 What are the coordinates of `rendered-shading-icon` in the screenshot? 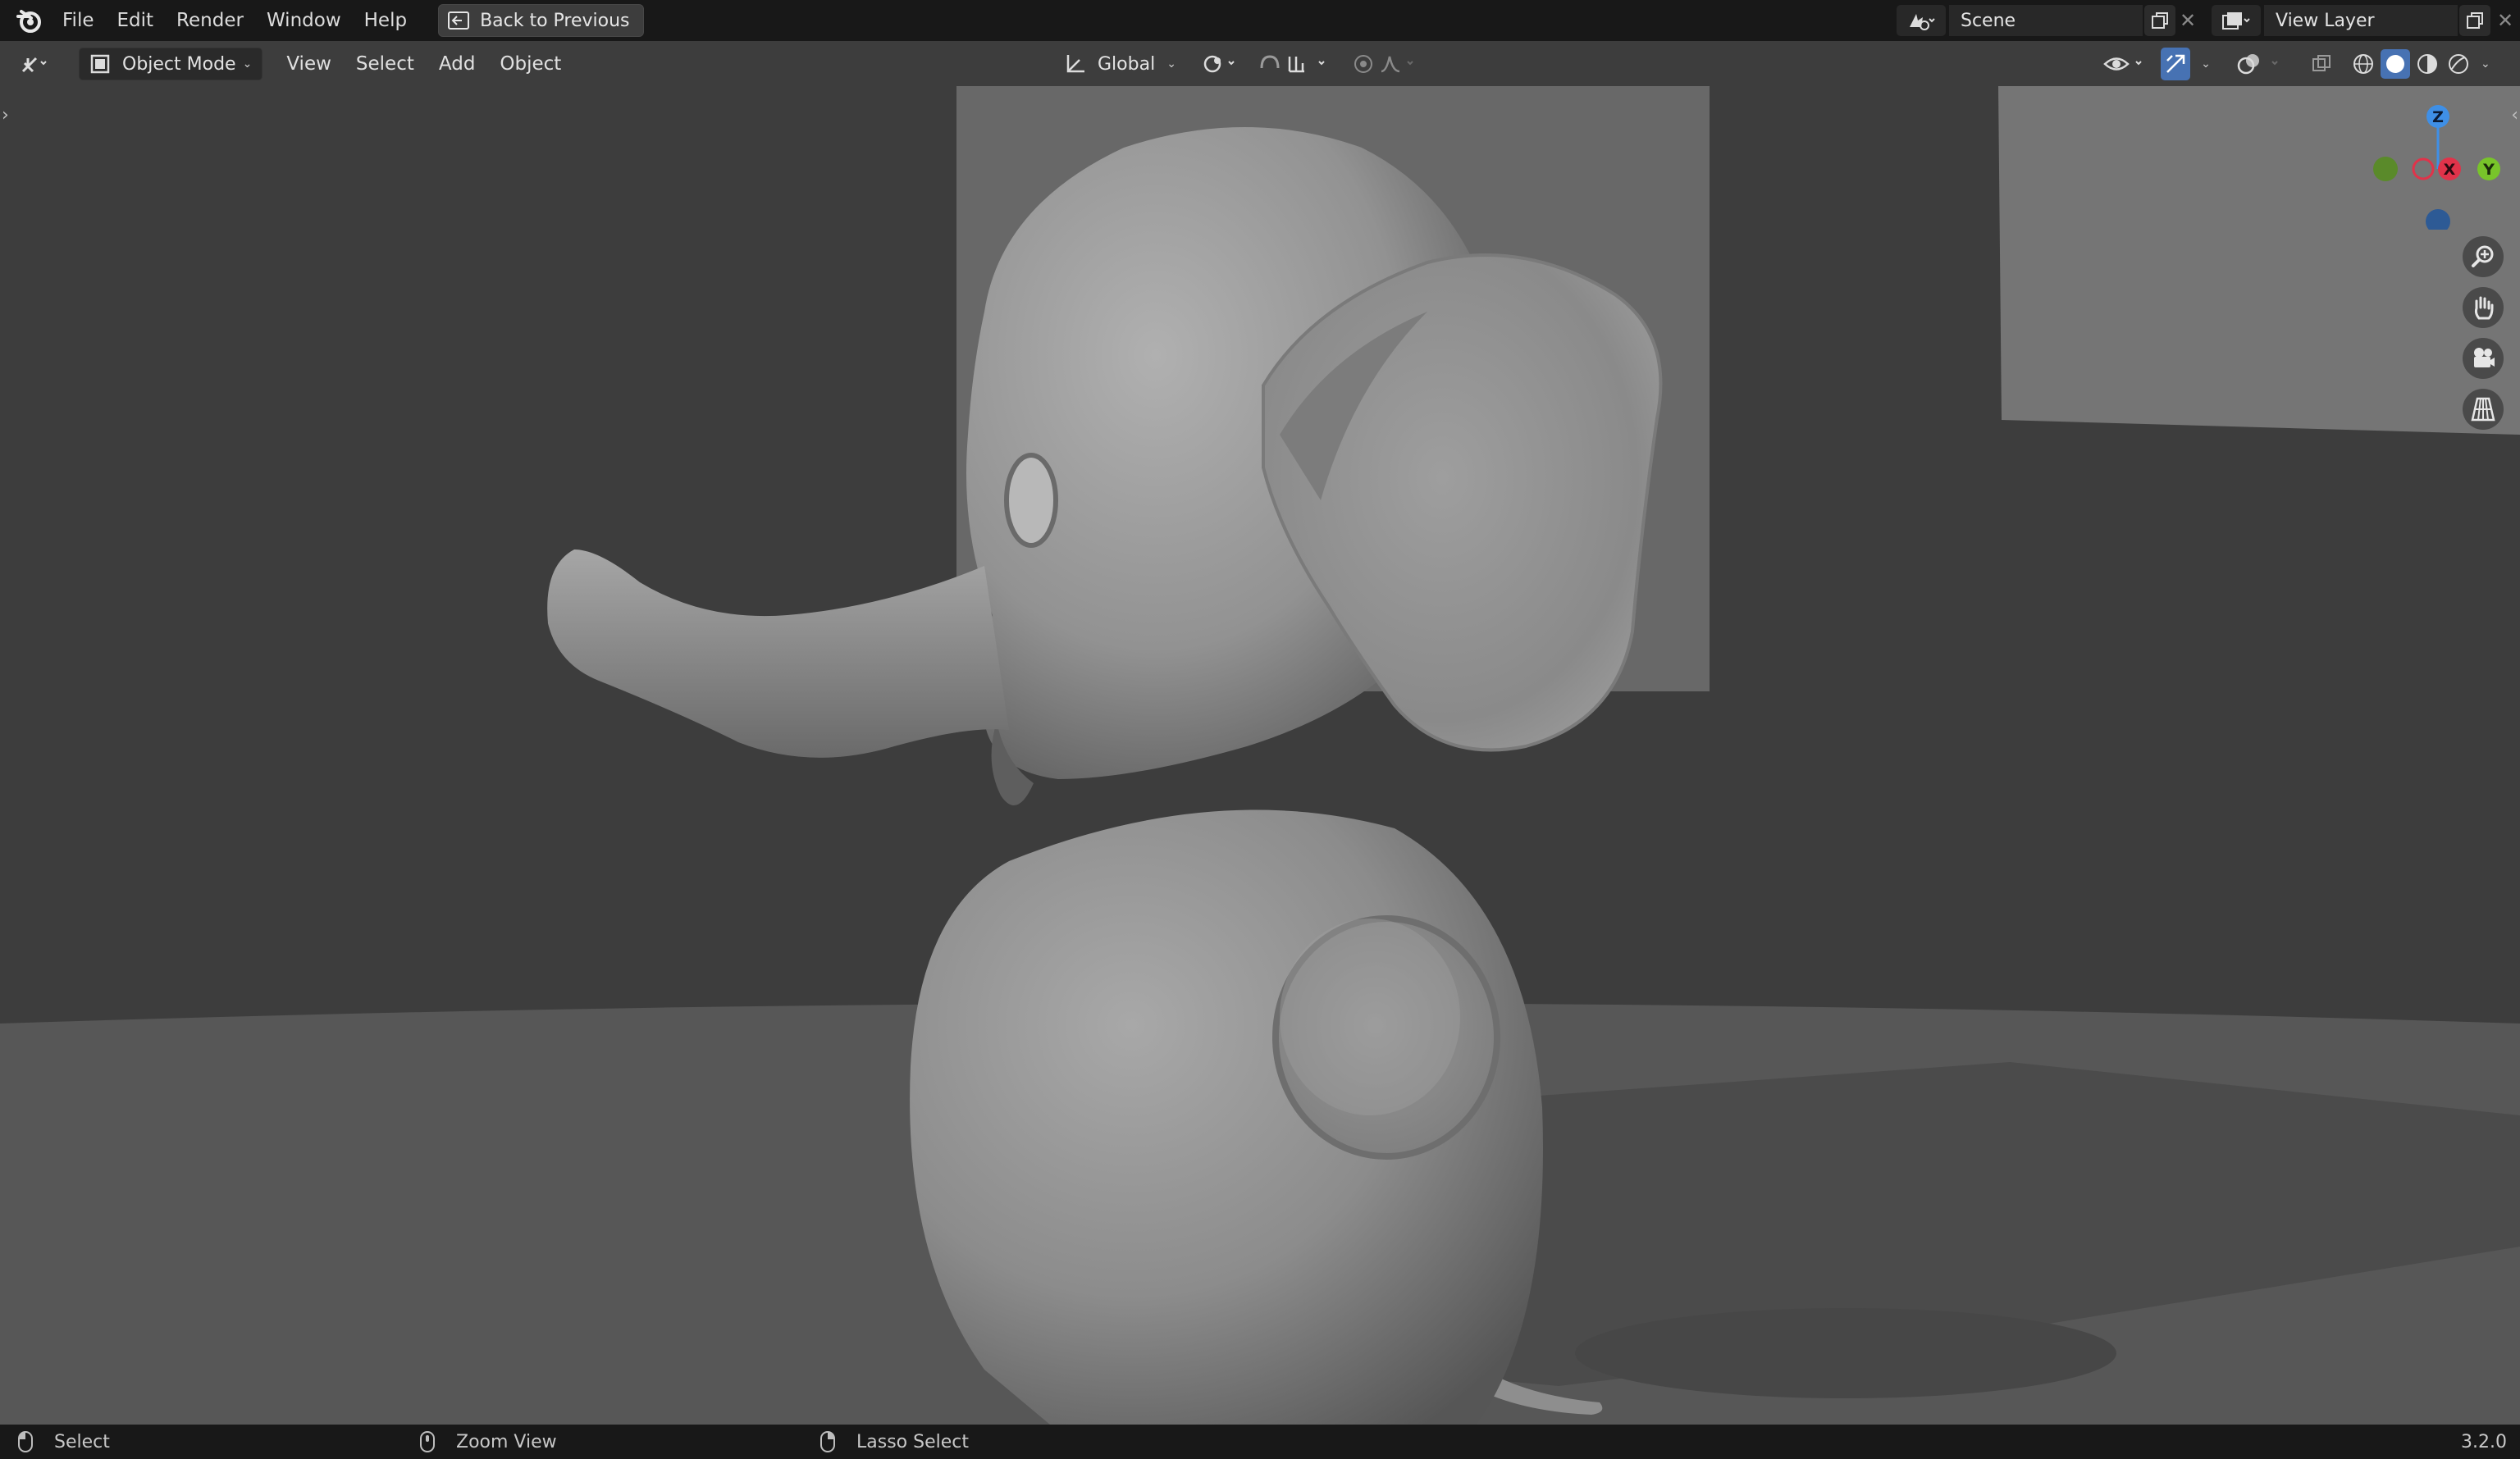 It's located at (2459, 64).